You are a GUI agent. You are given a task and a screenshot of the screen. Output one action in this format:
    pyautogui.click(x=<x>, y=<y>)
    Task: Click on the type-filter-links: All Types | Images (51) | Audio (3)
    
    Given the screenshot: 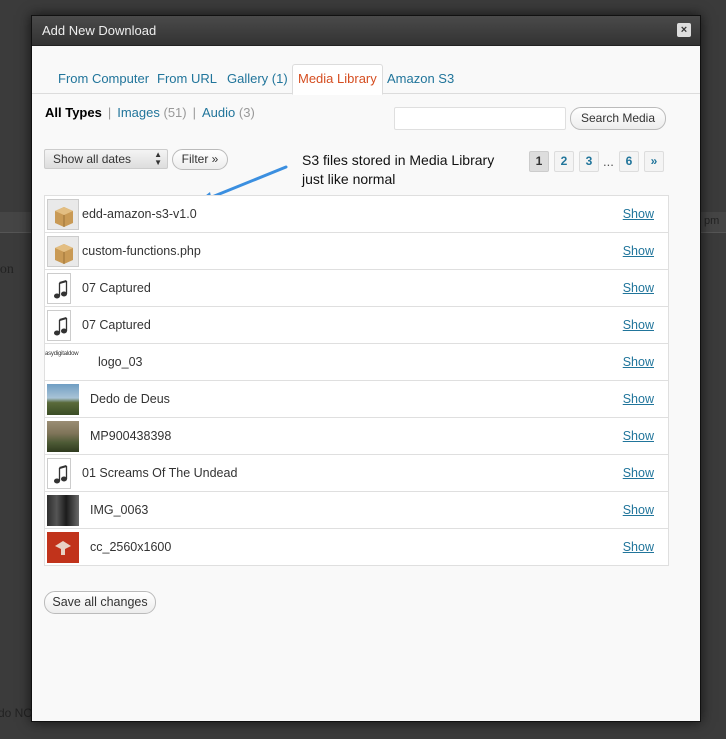 What is the action you would take?
    pyautogui.click(x=150, y=112)
    